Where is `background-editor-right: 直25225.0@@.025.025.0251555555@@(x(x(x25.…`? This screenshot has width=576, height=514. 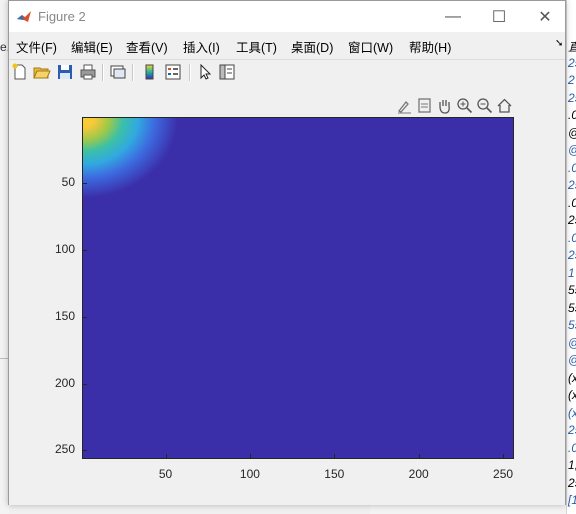 background-editor-right: 直25225.0@@.025.025.0251555555@@(x(x(x25.… is located at coordinates (571, 257).